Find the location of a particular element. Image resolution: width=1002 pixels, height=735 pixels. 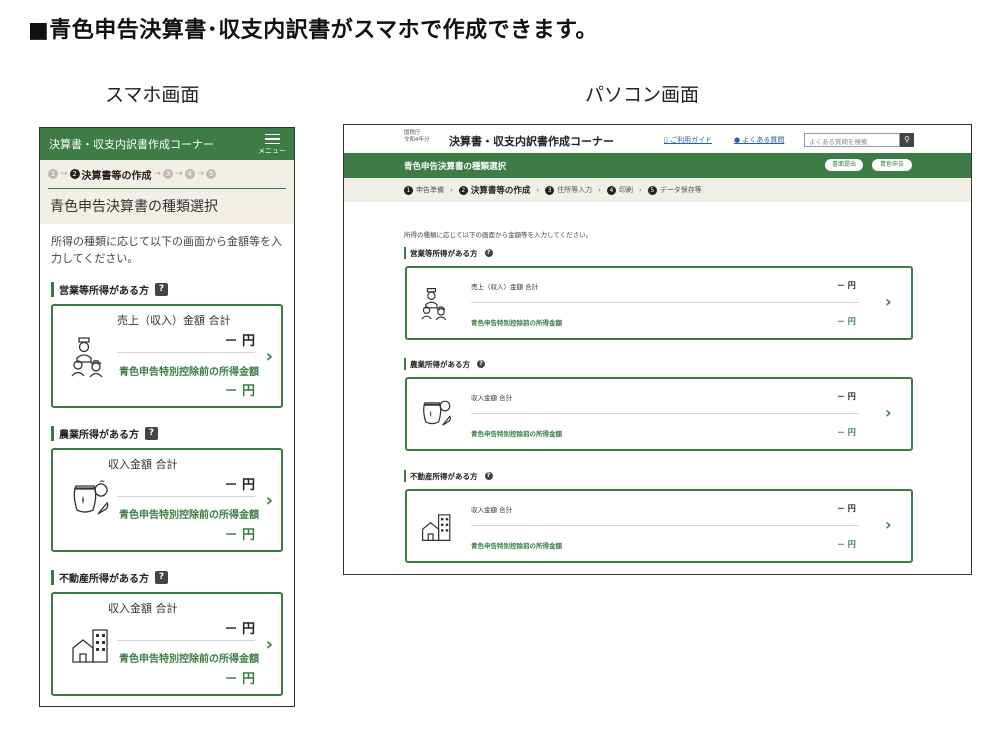

step-5-label: データ保存等 is located at coordinates (680, 190).